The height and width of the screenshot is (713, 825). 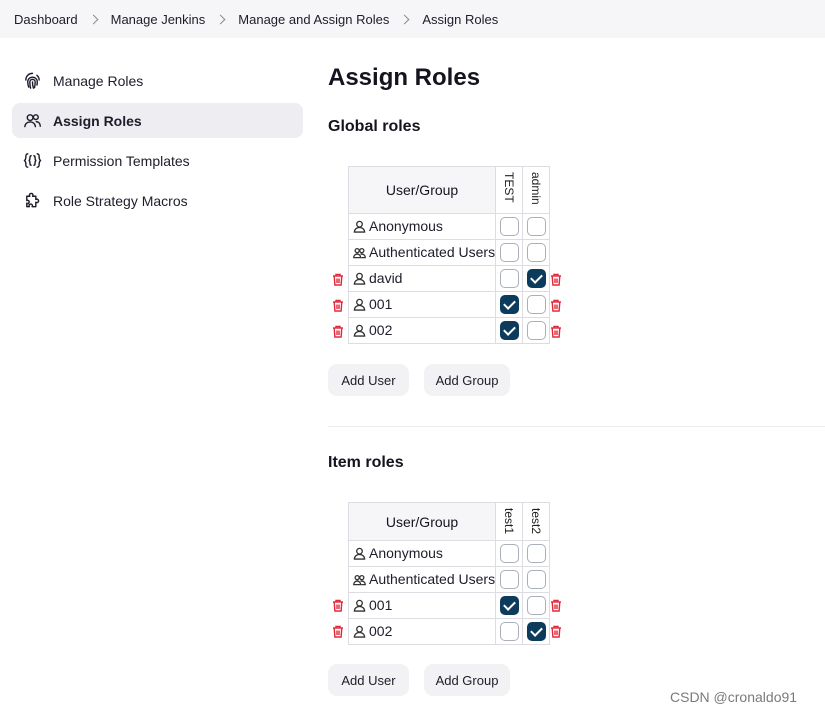 What do you see at coordinates (121, 160) in the screenshot?
I see `sidebar-item-label: Permission Templates` at bounding box center [121, 160].